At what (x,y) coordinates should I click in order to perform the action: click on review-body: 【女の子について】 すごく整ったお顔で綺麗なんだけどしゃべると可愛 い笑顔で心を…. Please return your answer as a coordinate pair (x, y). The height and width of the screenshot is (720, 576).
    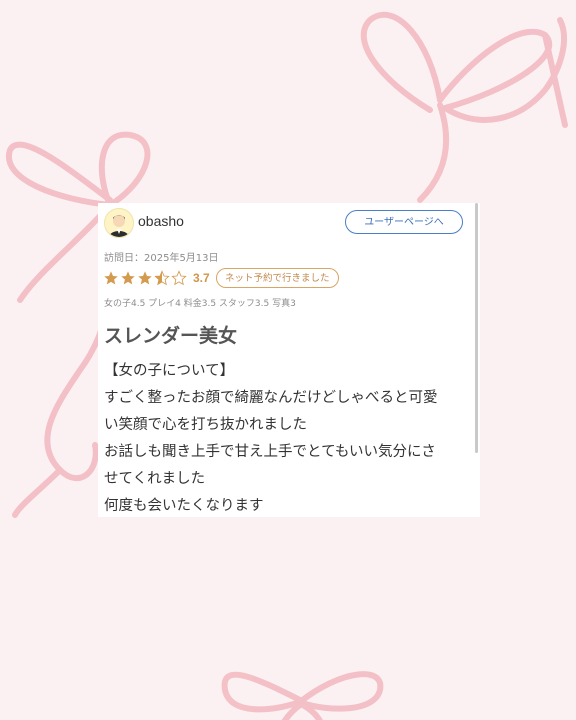
    Looking at the image, I should click on (289, 437).